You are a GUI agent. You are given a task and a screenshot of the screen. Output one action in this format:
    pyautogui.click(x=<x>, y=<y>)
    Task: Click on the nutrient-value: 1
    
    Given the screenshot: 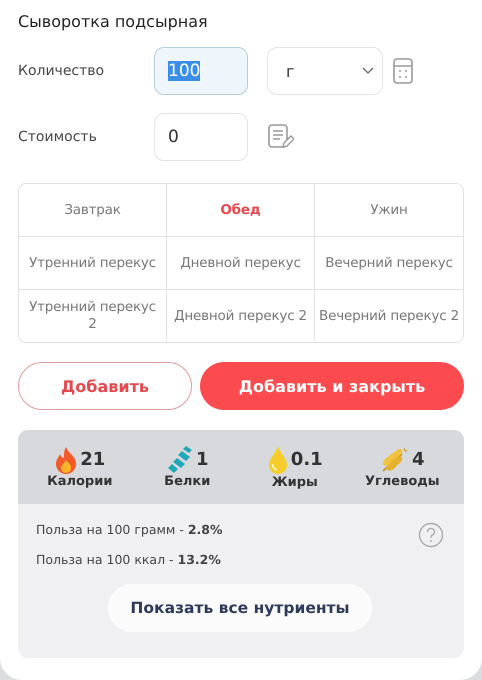 What is the action you would take?
    pyautogui.click(x=202, y=459)
    